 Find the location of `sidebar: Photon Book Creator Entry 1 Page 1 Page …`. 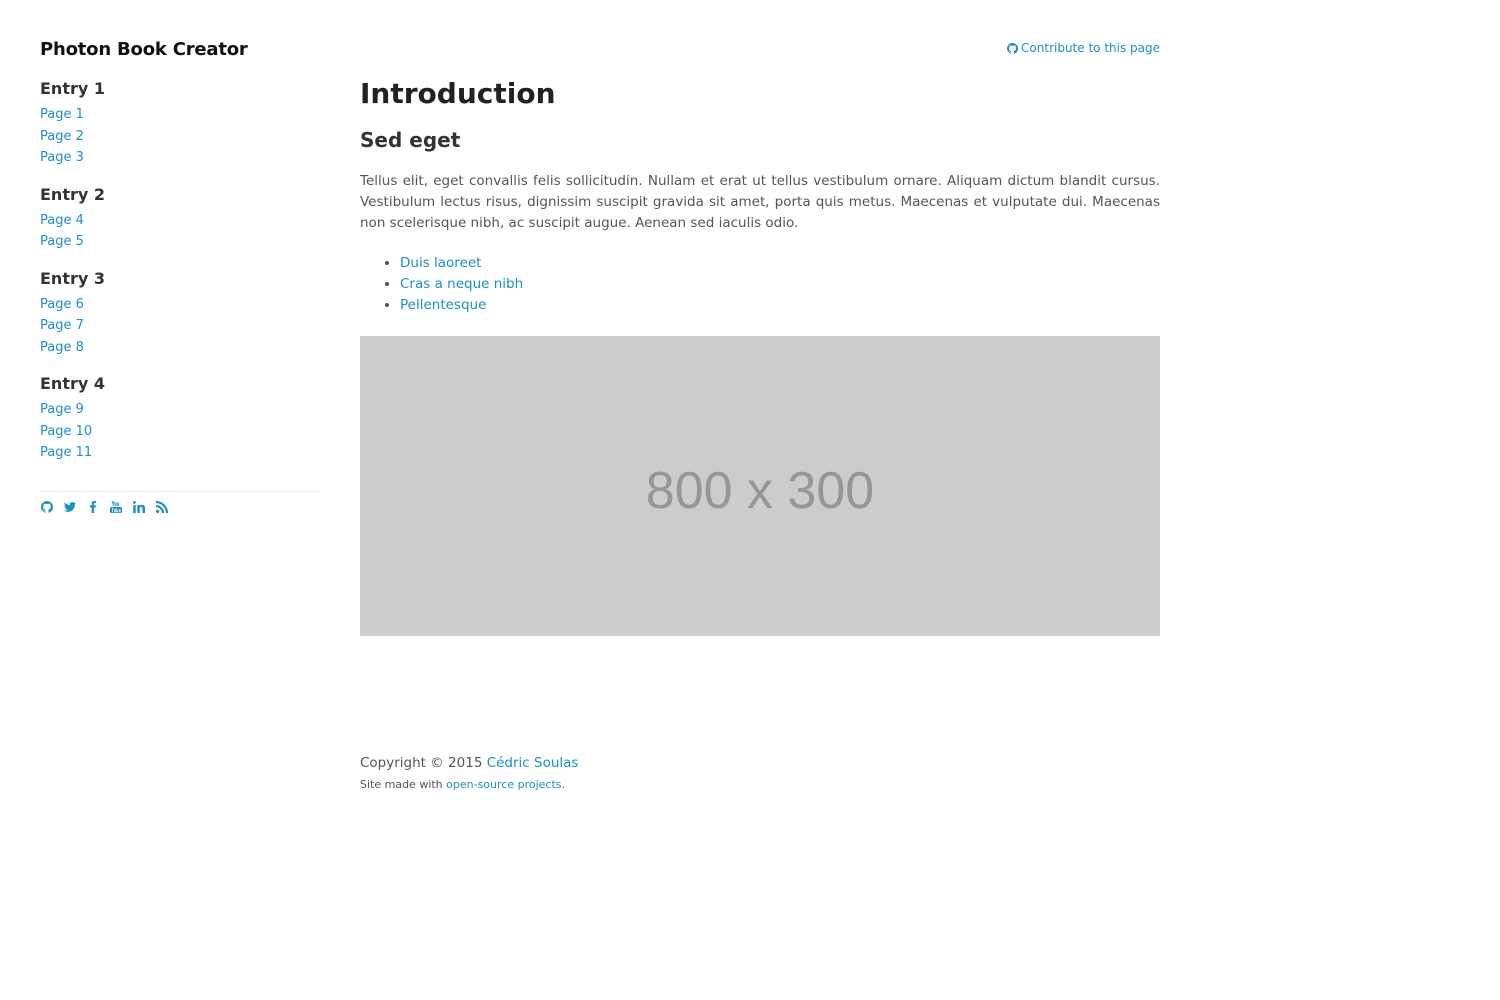

sidebar: Photon Book Creator Entry 1 Page 1 Page … is located at coordinates (180, 276).